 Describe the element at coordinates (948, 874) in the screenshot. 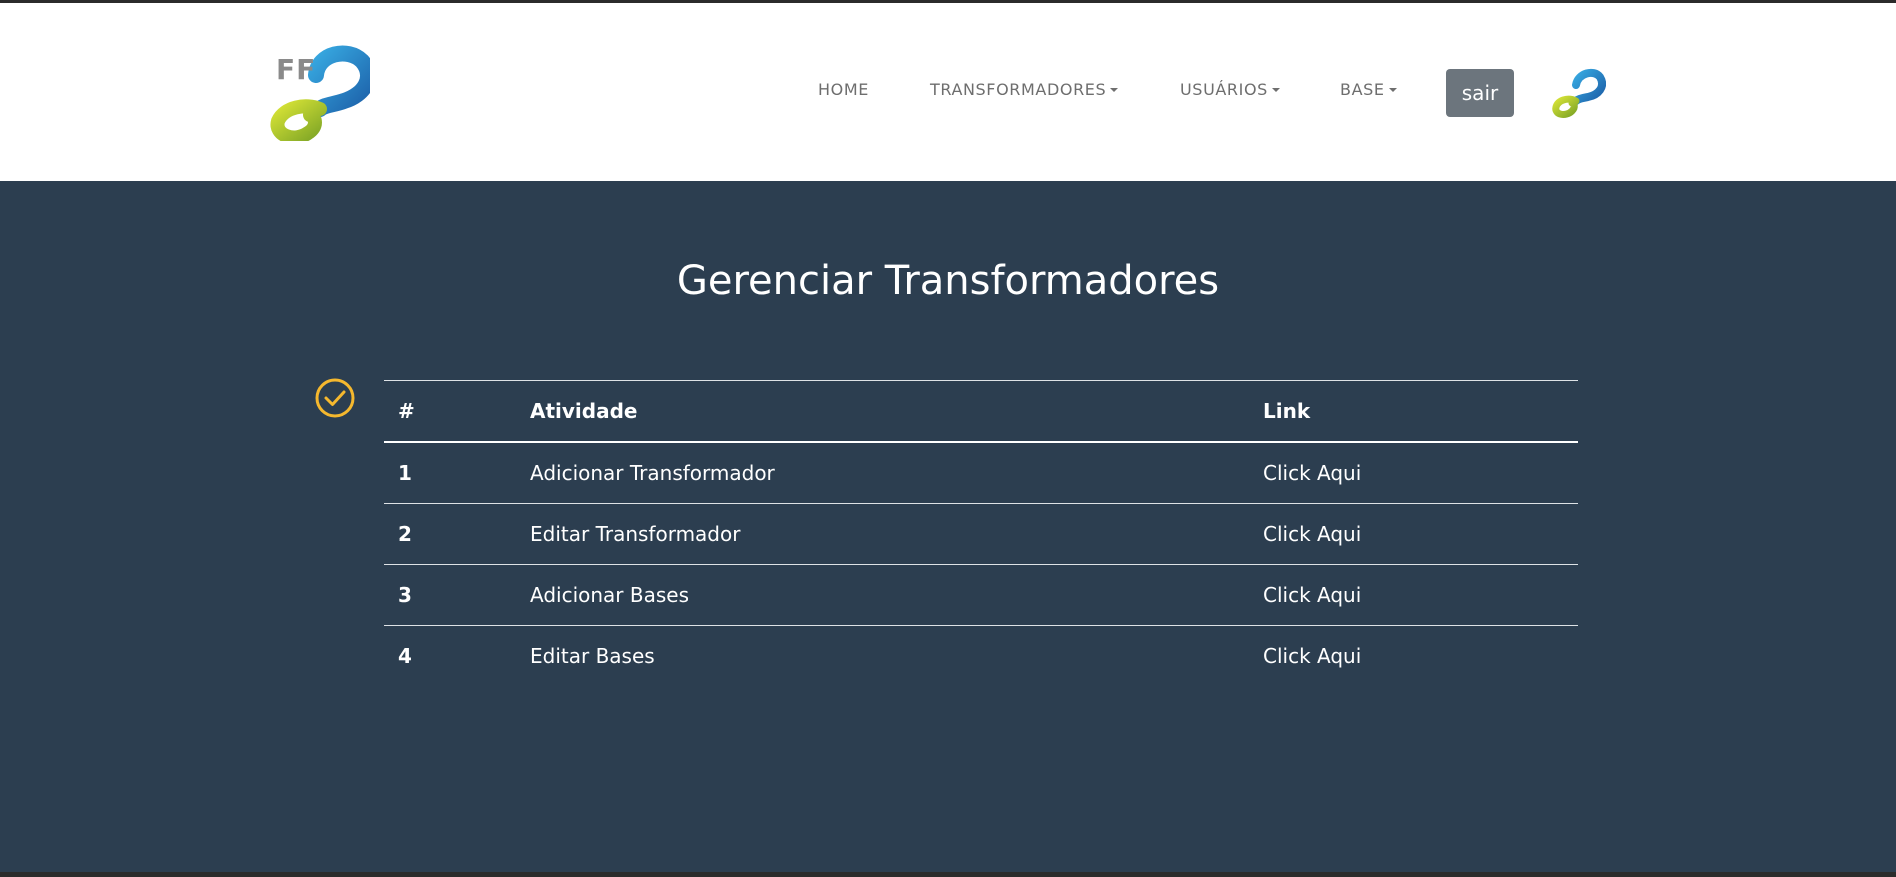

I see `window-bottom-border` at that location.